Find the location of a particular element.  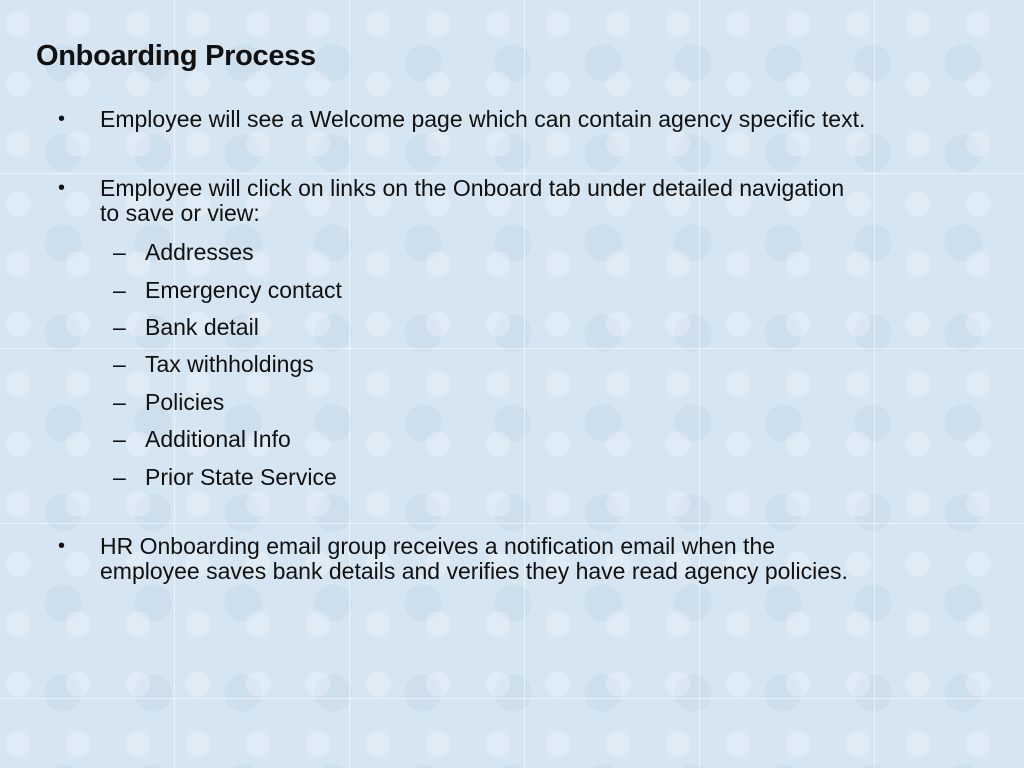

bullet-text-line: to save or view: is located at coordinates (180, 213).